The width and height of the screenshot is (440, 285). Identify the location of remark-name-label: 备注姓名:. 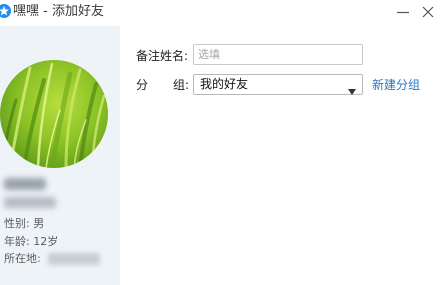
(162, 56).